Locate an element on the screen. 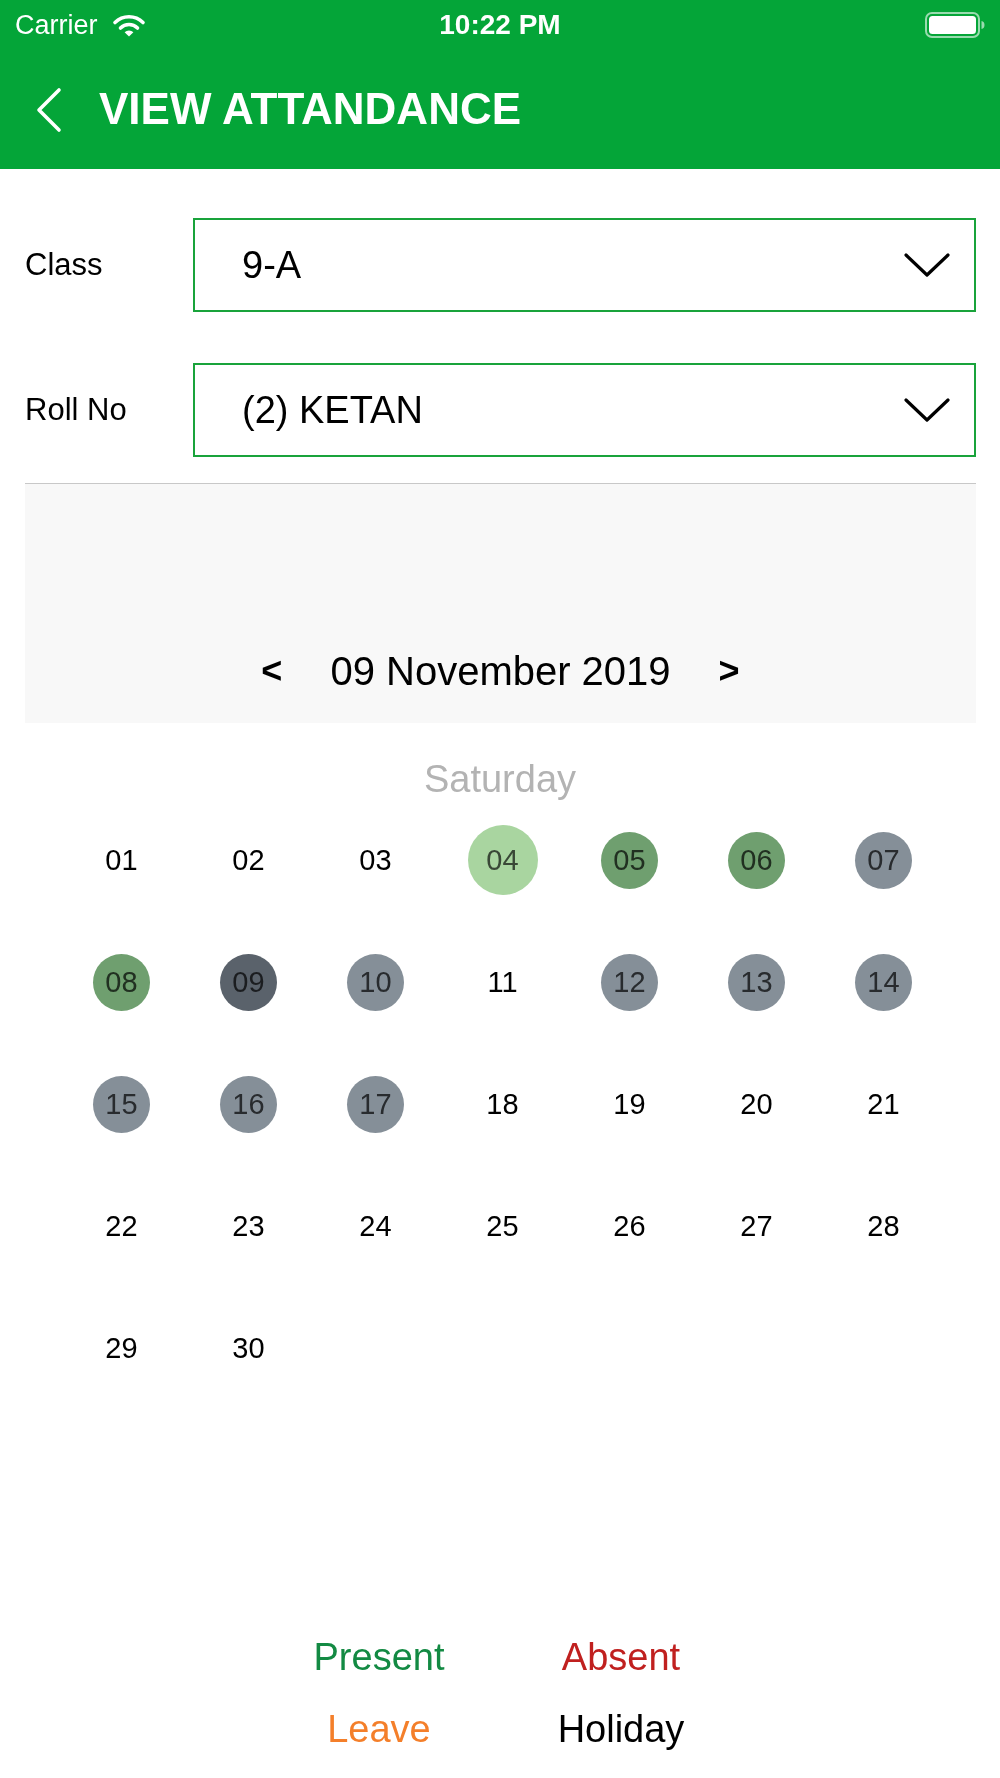 Image resolution: width=1000 pixels, height=1778 pixels. calendar-day: 05 is located at coordinates (629, 860).